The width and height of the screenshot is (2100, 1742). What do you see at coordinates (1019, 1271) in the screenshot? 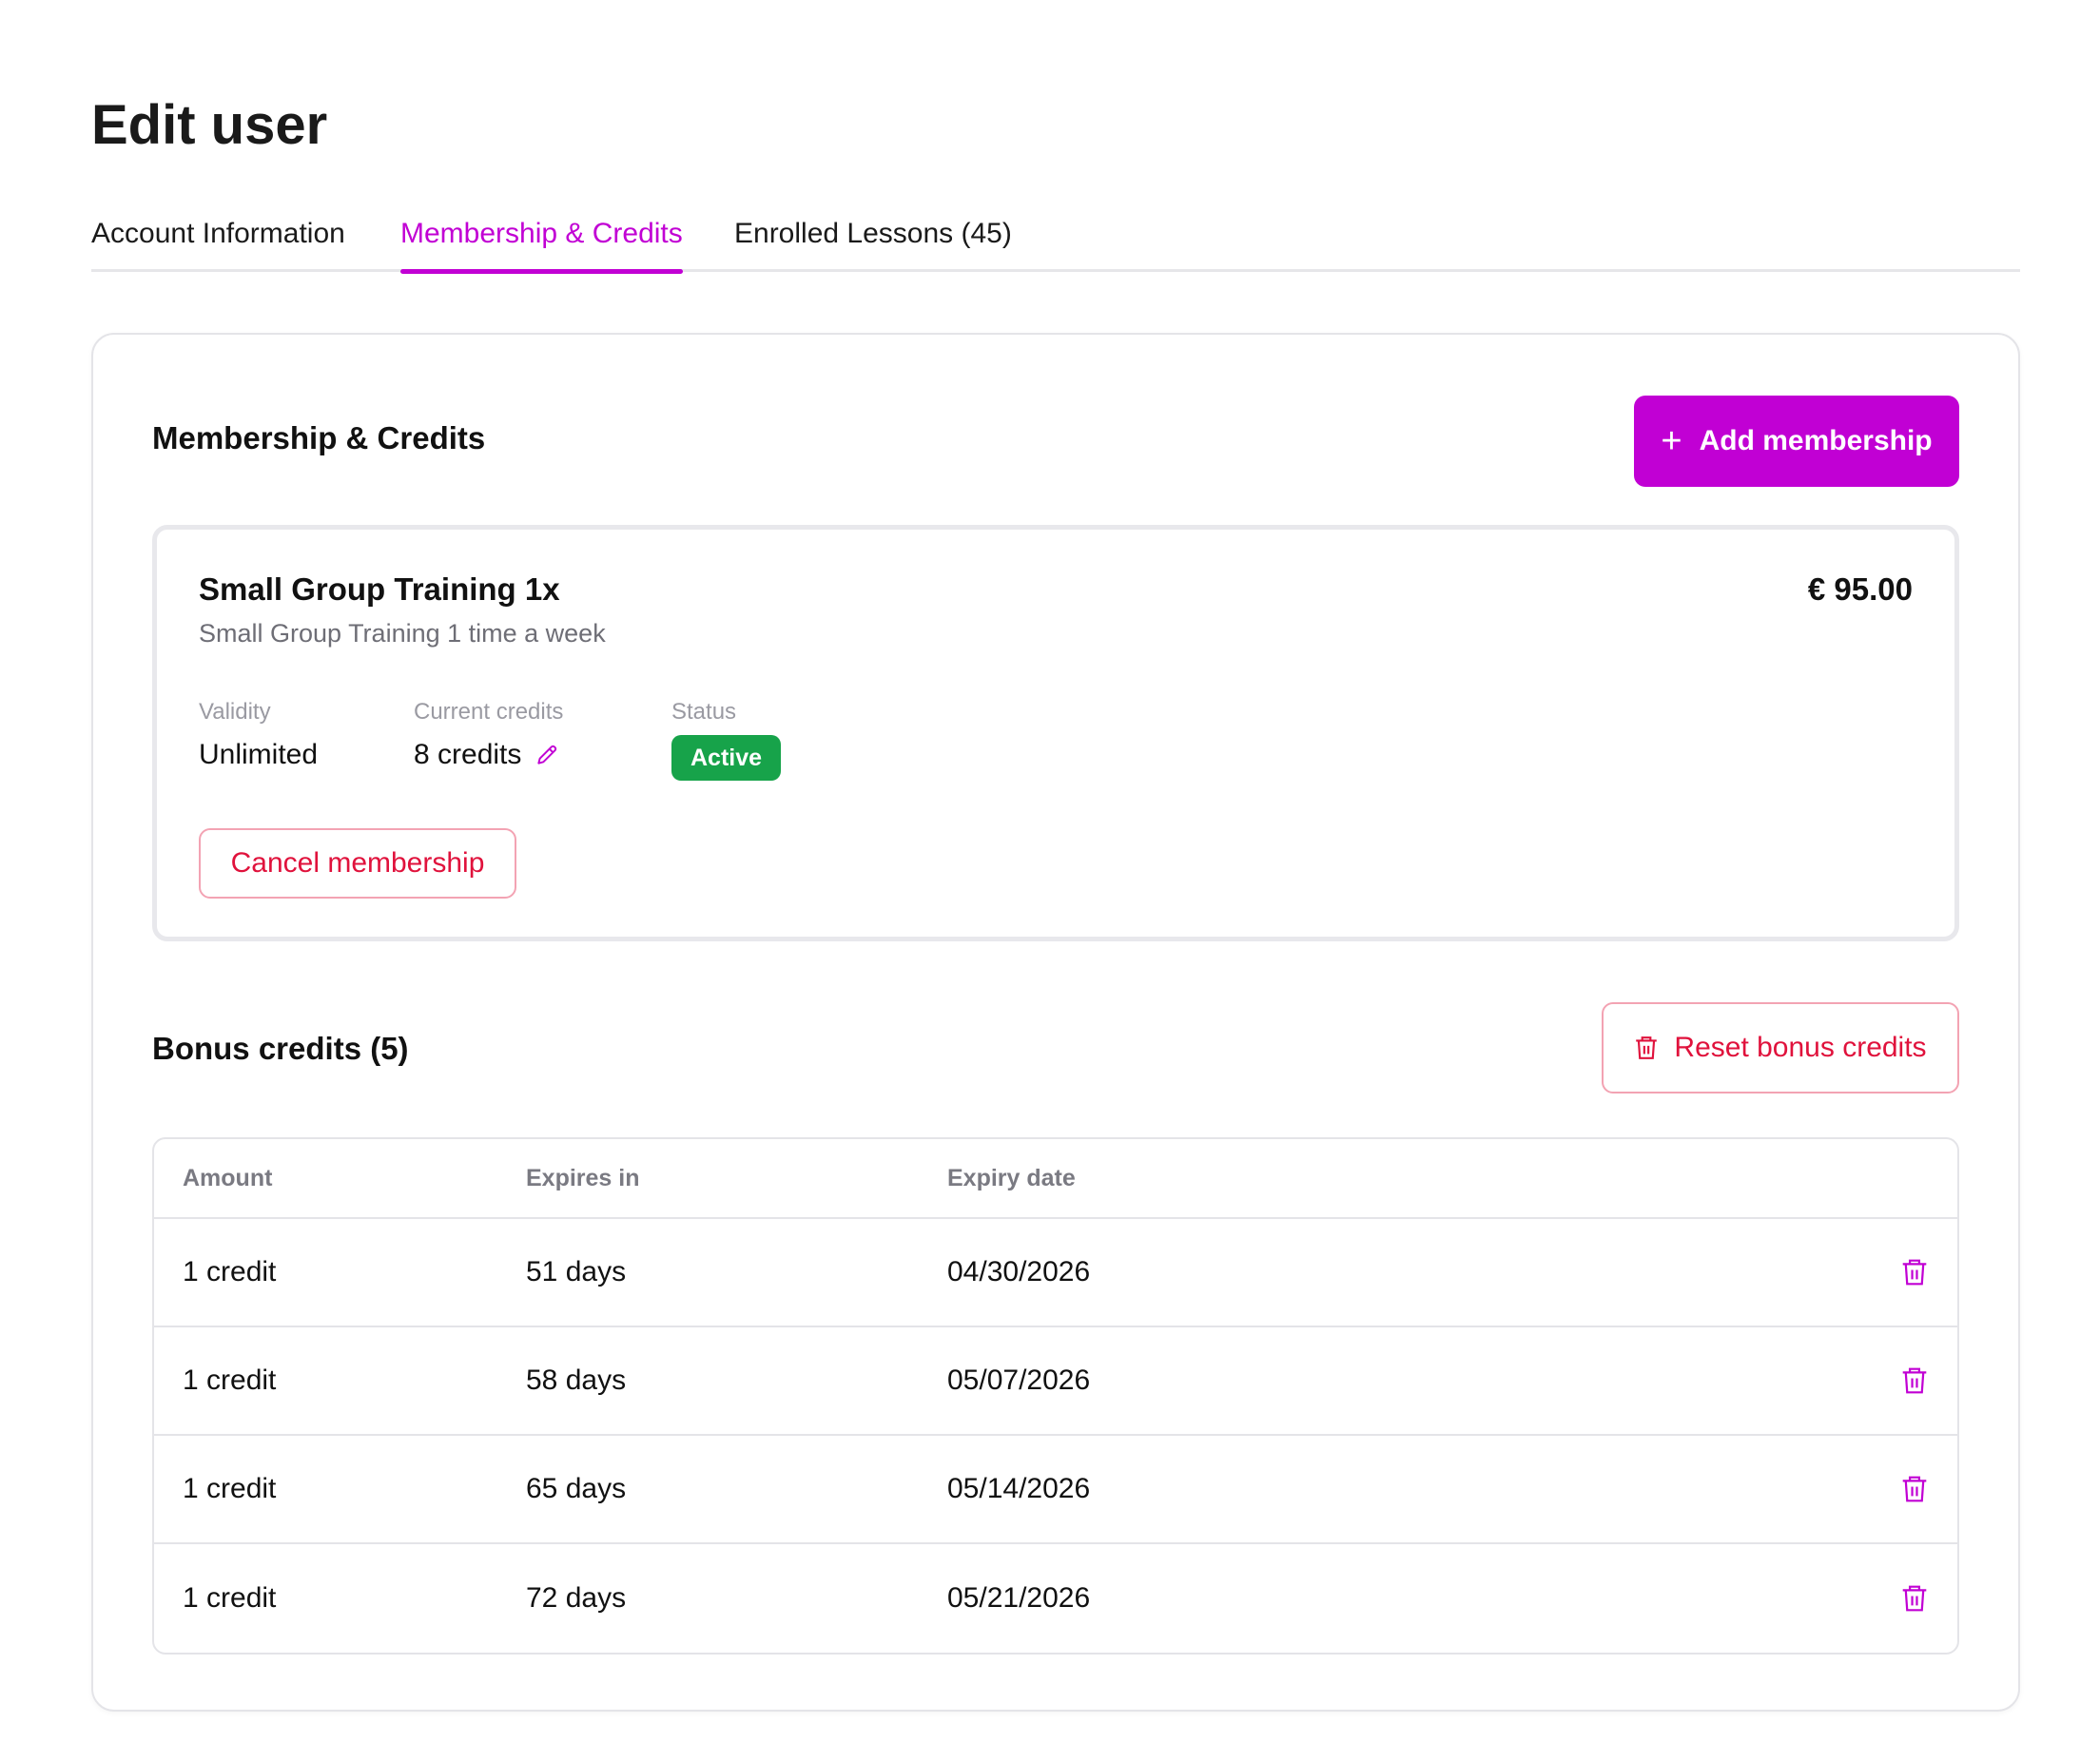
I see `expiry-date-cell: 04/30/2026` at bounding box center [1019, 1271].